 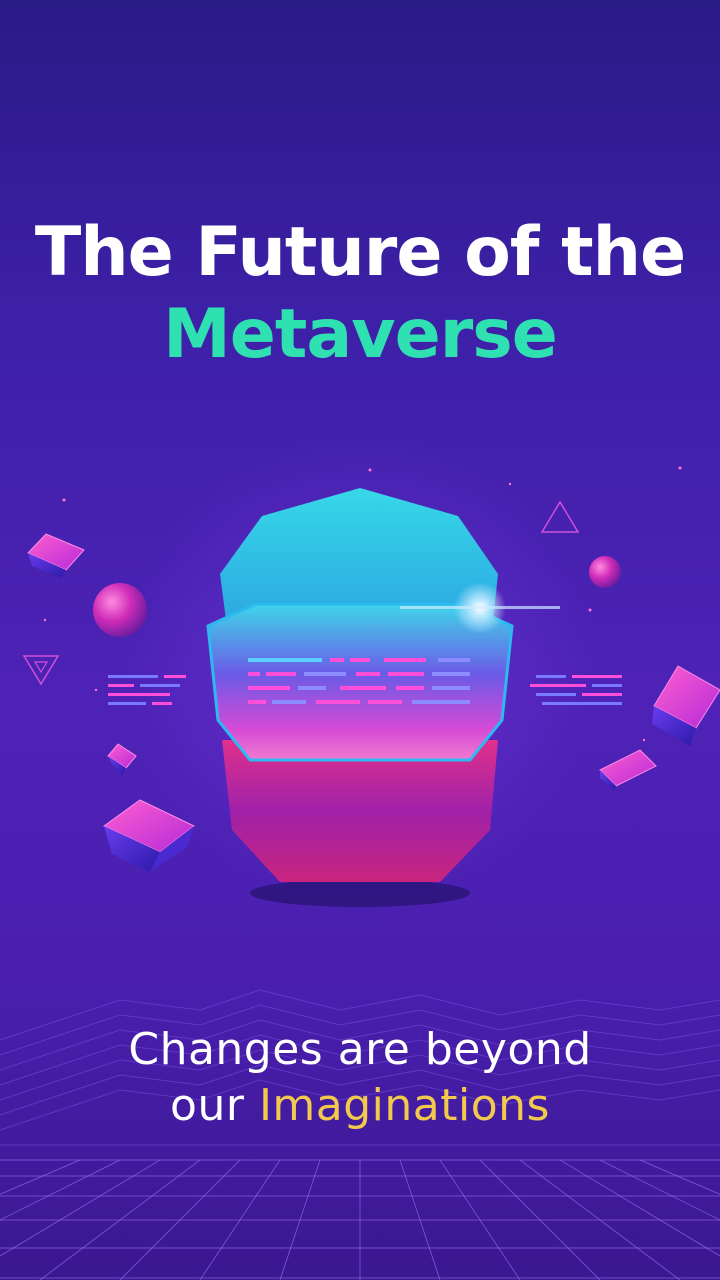 What do you see at coordinates (214, 1105) in the screenshot?
I see `tagline-prefix: our` at bounding box center [214, 1105].